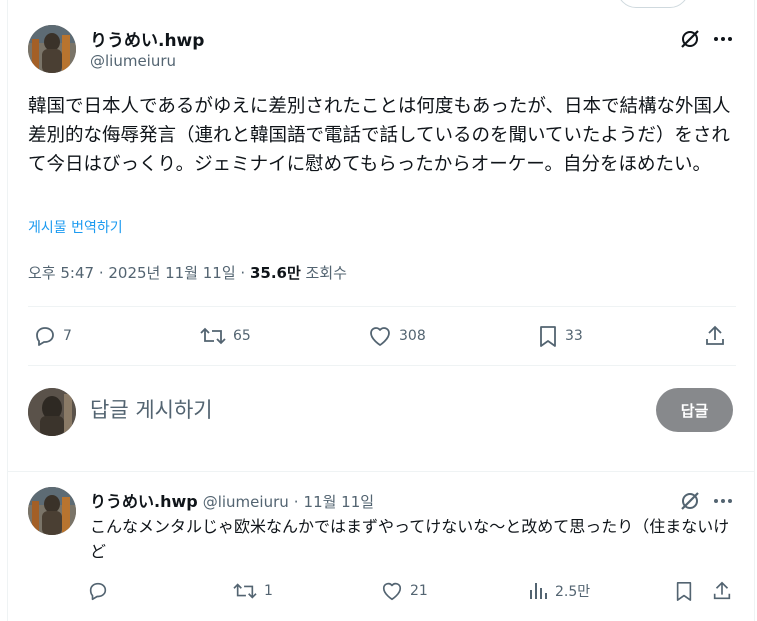 This screenshot has height=621, width=757. I want to click on top-follow-button-edge, so click(653, 4).